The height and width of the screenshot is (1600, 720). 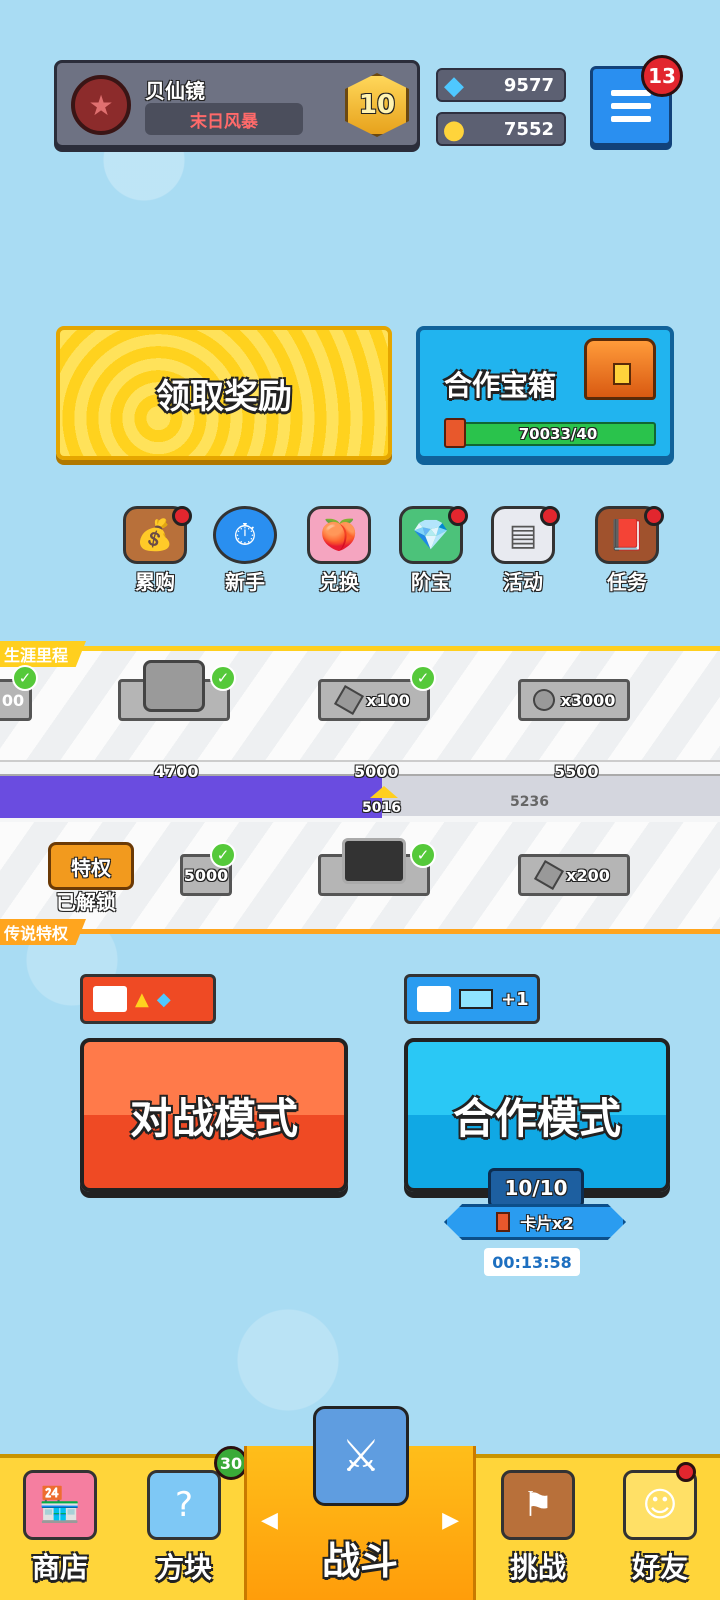 I want to click on battle-mode-button: 对战模式, so click(x=214, y=1115).